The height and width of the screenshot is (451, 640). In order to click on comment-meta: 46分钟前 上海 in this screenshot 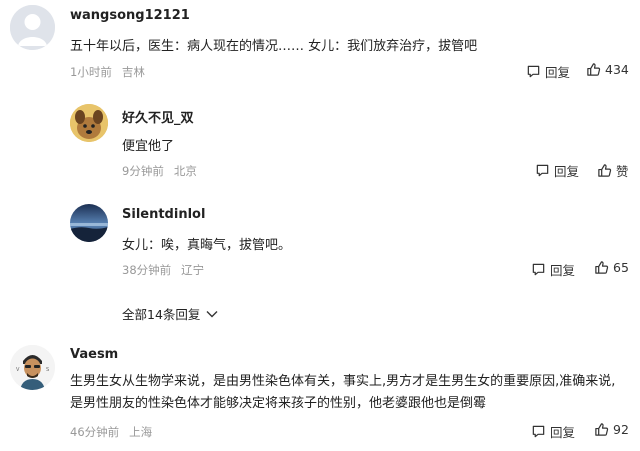, I will do `click(111, 432)`.